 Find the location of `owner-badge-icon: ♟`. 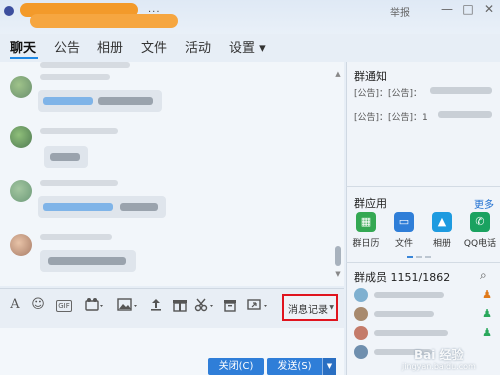

owner-badge-icon: ♟ is located at coordinates (487, 294).